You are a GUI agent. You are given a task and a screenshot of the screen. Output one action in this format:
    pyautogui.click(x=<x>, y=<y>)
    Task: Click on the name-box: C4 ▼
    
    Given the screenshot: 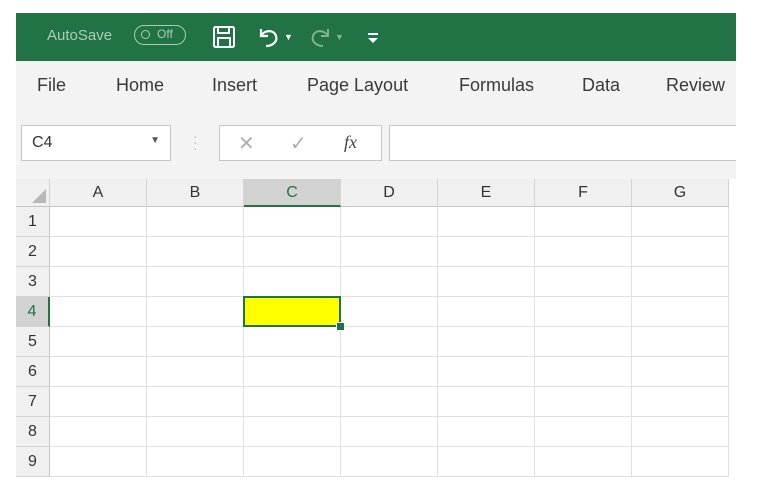 What is the action you would take?
    pyautogui.click(x=96, y=143)
    